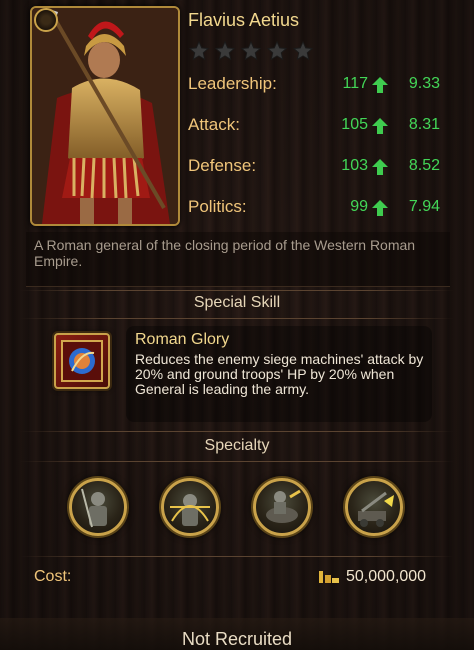 The width and height of the screenshot is (474, 650). What do you see at coordinates (424, 83) in the screenshot?
I see `stat-growth: 9.33` at bounding box center [424, 83].